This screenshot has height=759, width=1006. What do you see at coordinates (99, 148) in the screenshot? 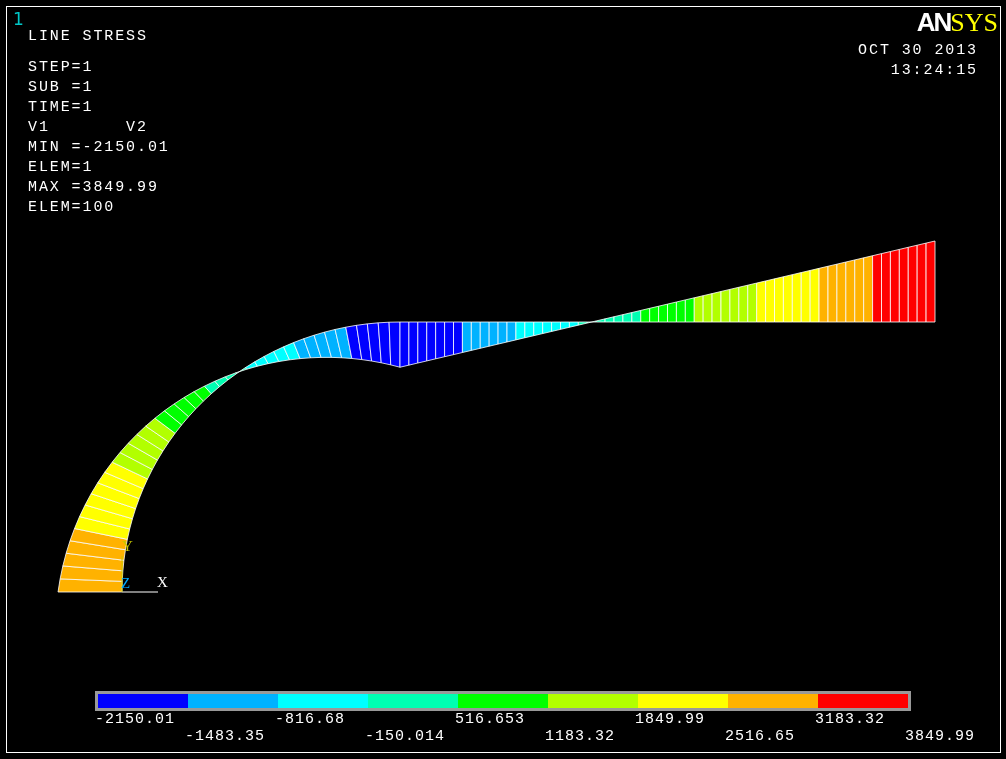
I see `result-info-line: MIN =-2150.01` at bounding box center [99, 148].